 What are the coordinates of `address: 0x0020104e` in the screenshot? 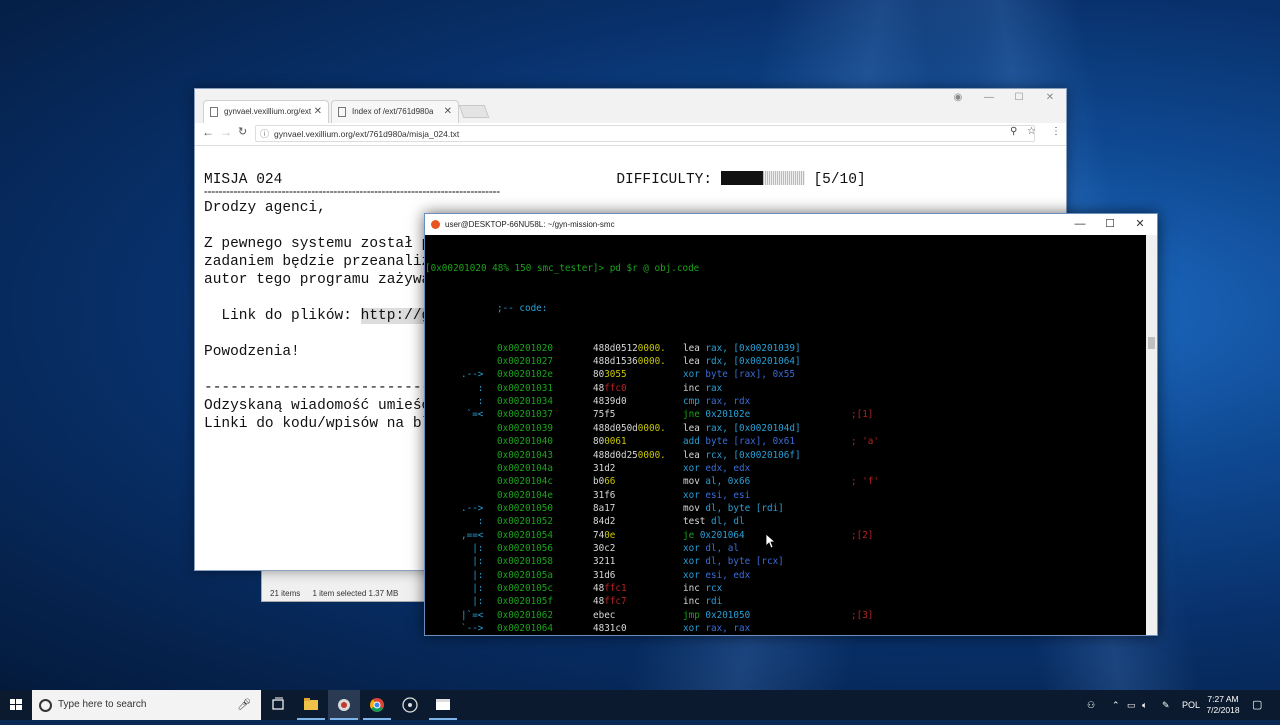 It's located at (525, 495).